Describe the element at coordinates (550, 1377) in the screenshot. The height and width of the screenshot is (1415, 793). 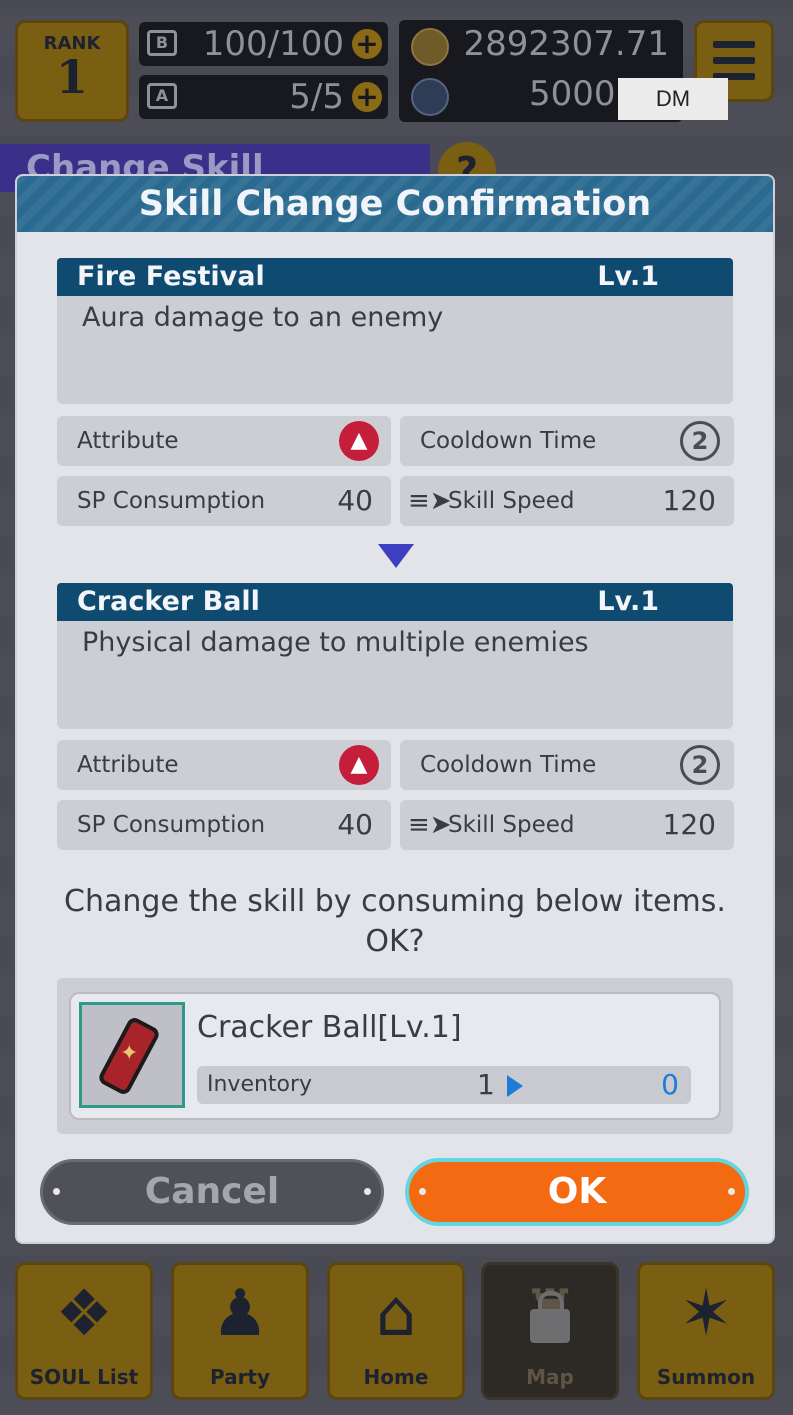
I see `nav-label: Map` at that location.